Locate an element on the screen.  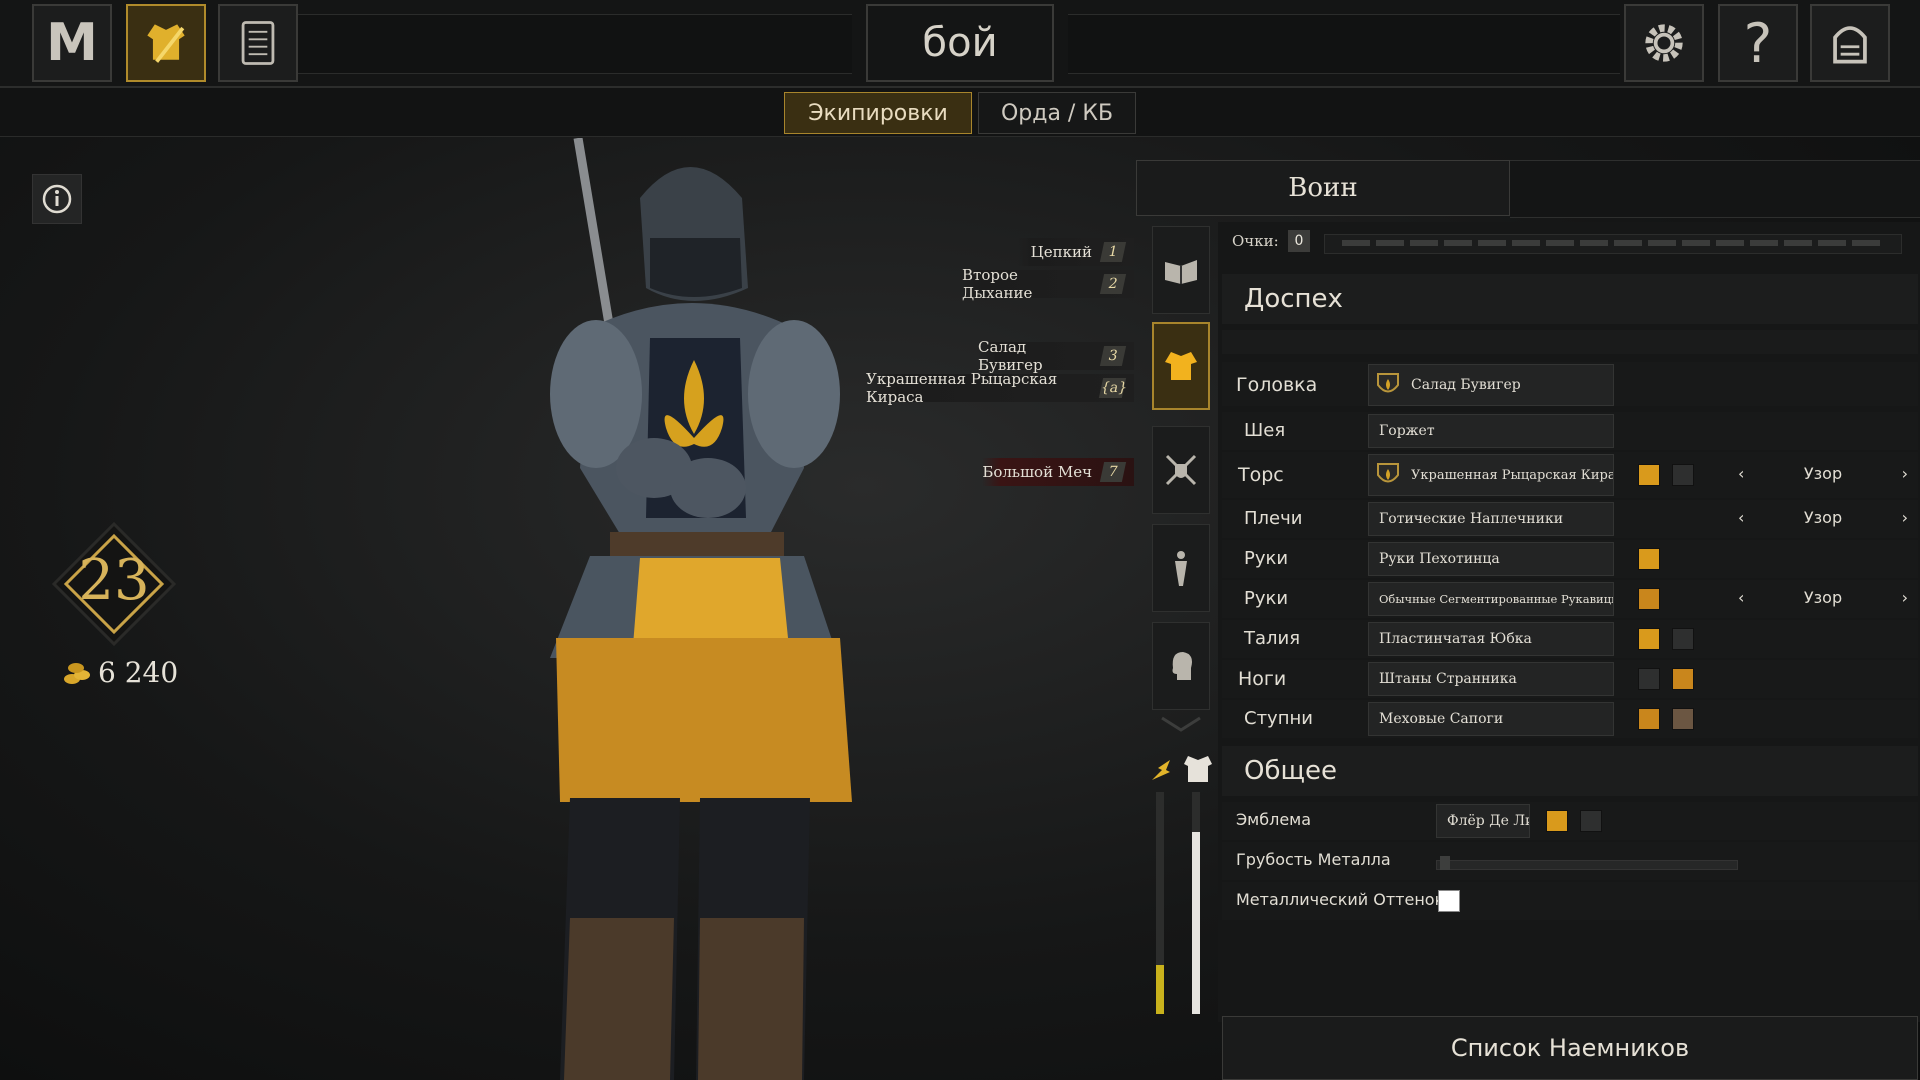
info-button is located at coordinates (57, 199).